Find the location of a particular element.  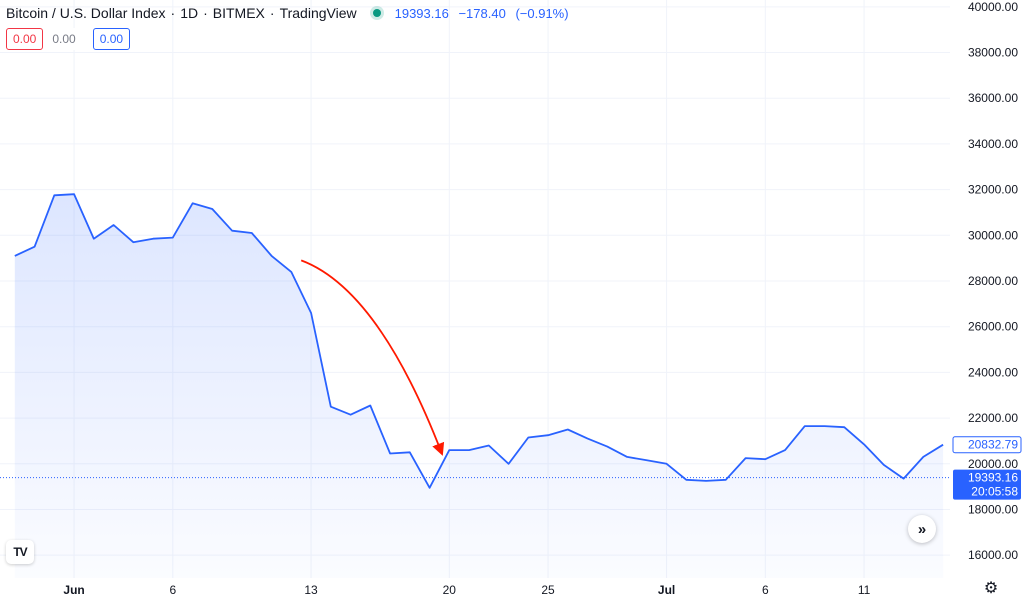

y-tick-label: 38000.00 is located at coordinates (993, 53).